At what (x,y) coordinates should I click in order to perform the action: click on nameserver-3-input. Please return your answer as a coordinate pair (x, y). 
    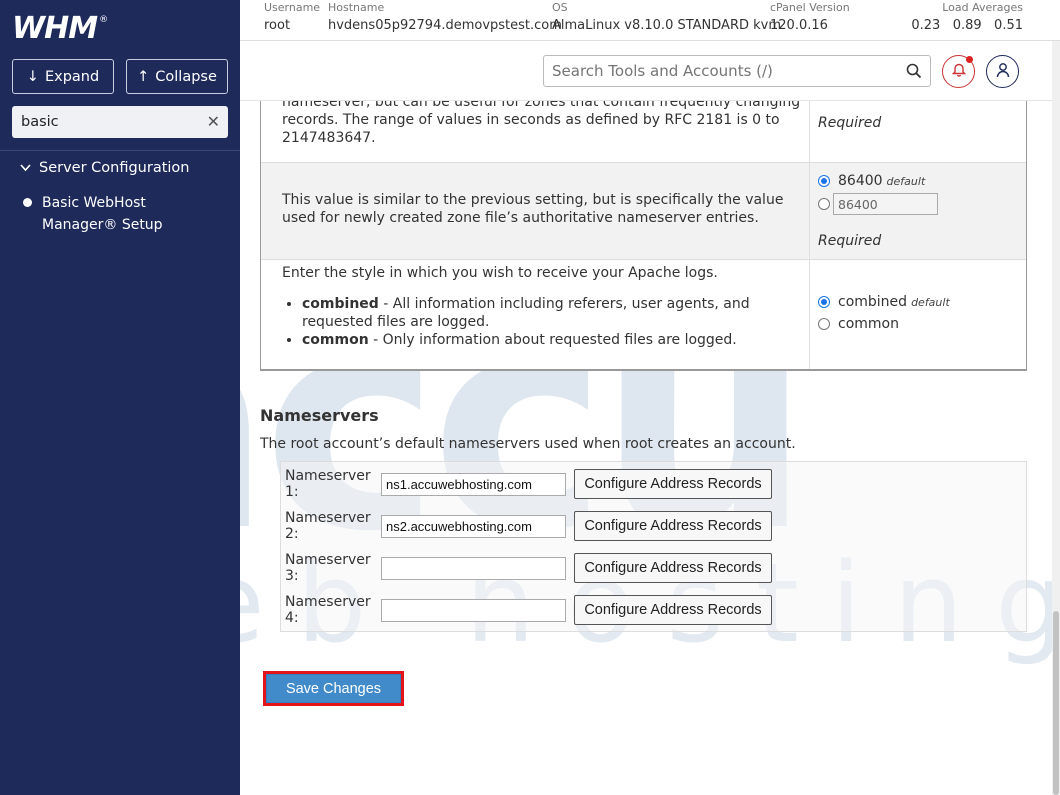
    Looking at the image, I should click on (473, 568).